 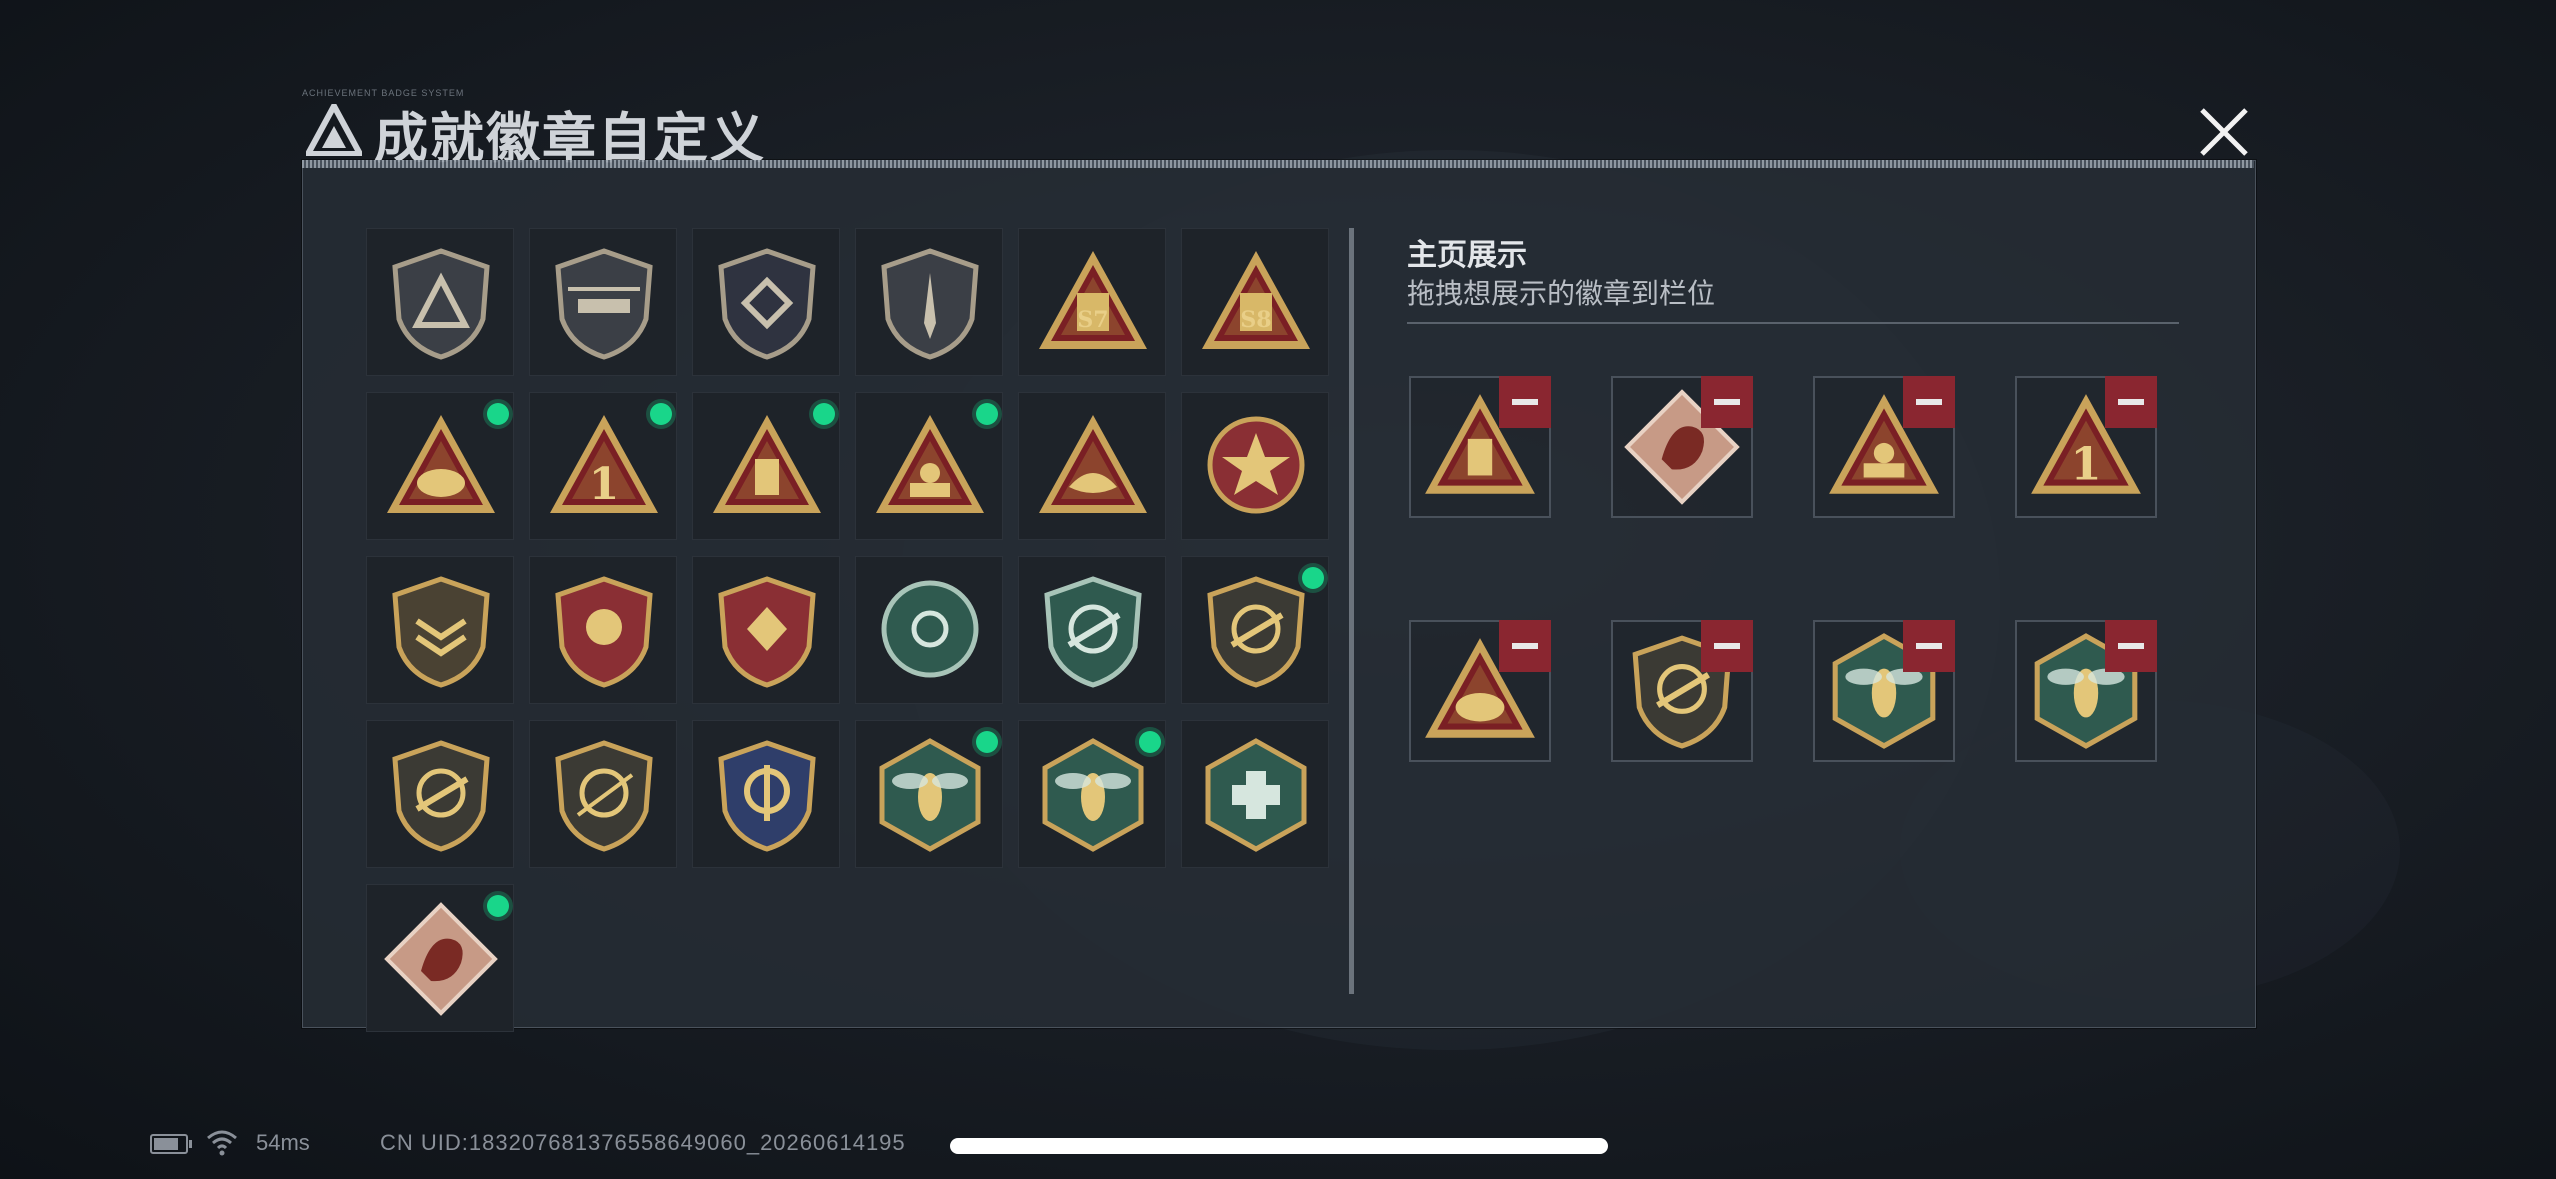 I want to click on dragon-diamond-badge-icon, so click(x=441, y=959).